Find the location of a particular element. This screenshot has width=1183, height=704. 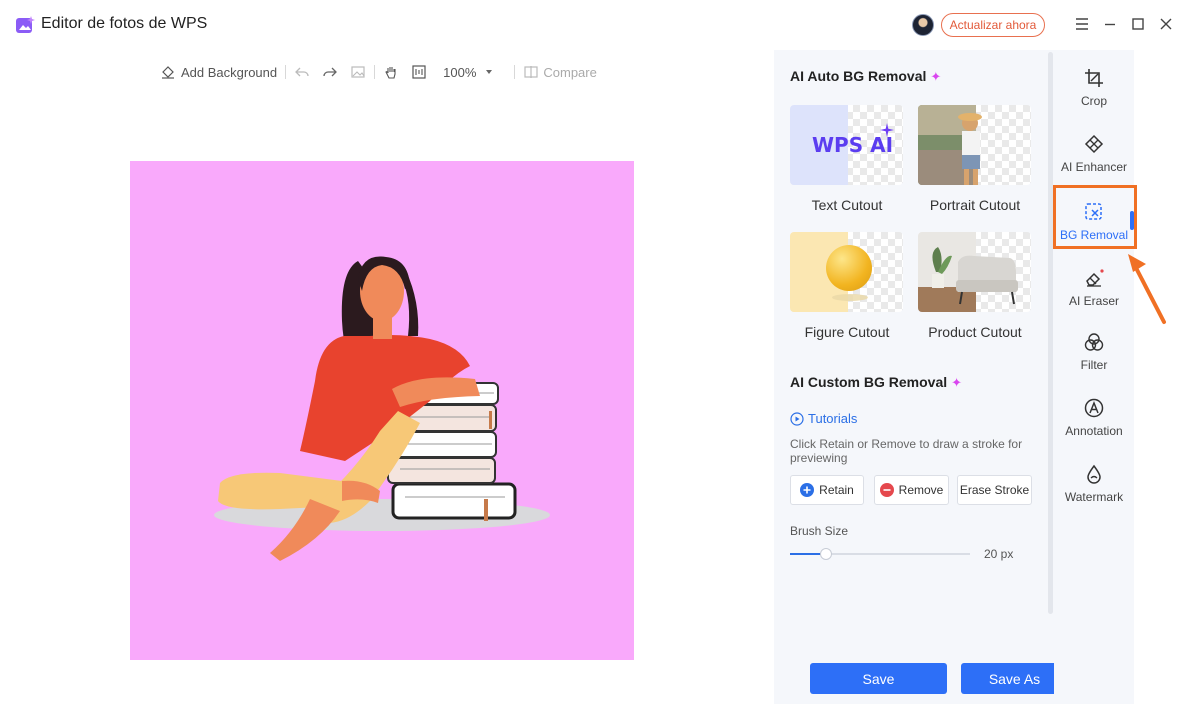

remove-label: Remove is located at coordinates (921, 490).